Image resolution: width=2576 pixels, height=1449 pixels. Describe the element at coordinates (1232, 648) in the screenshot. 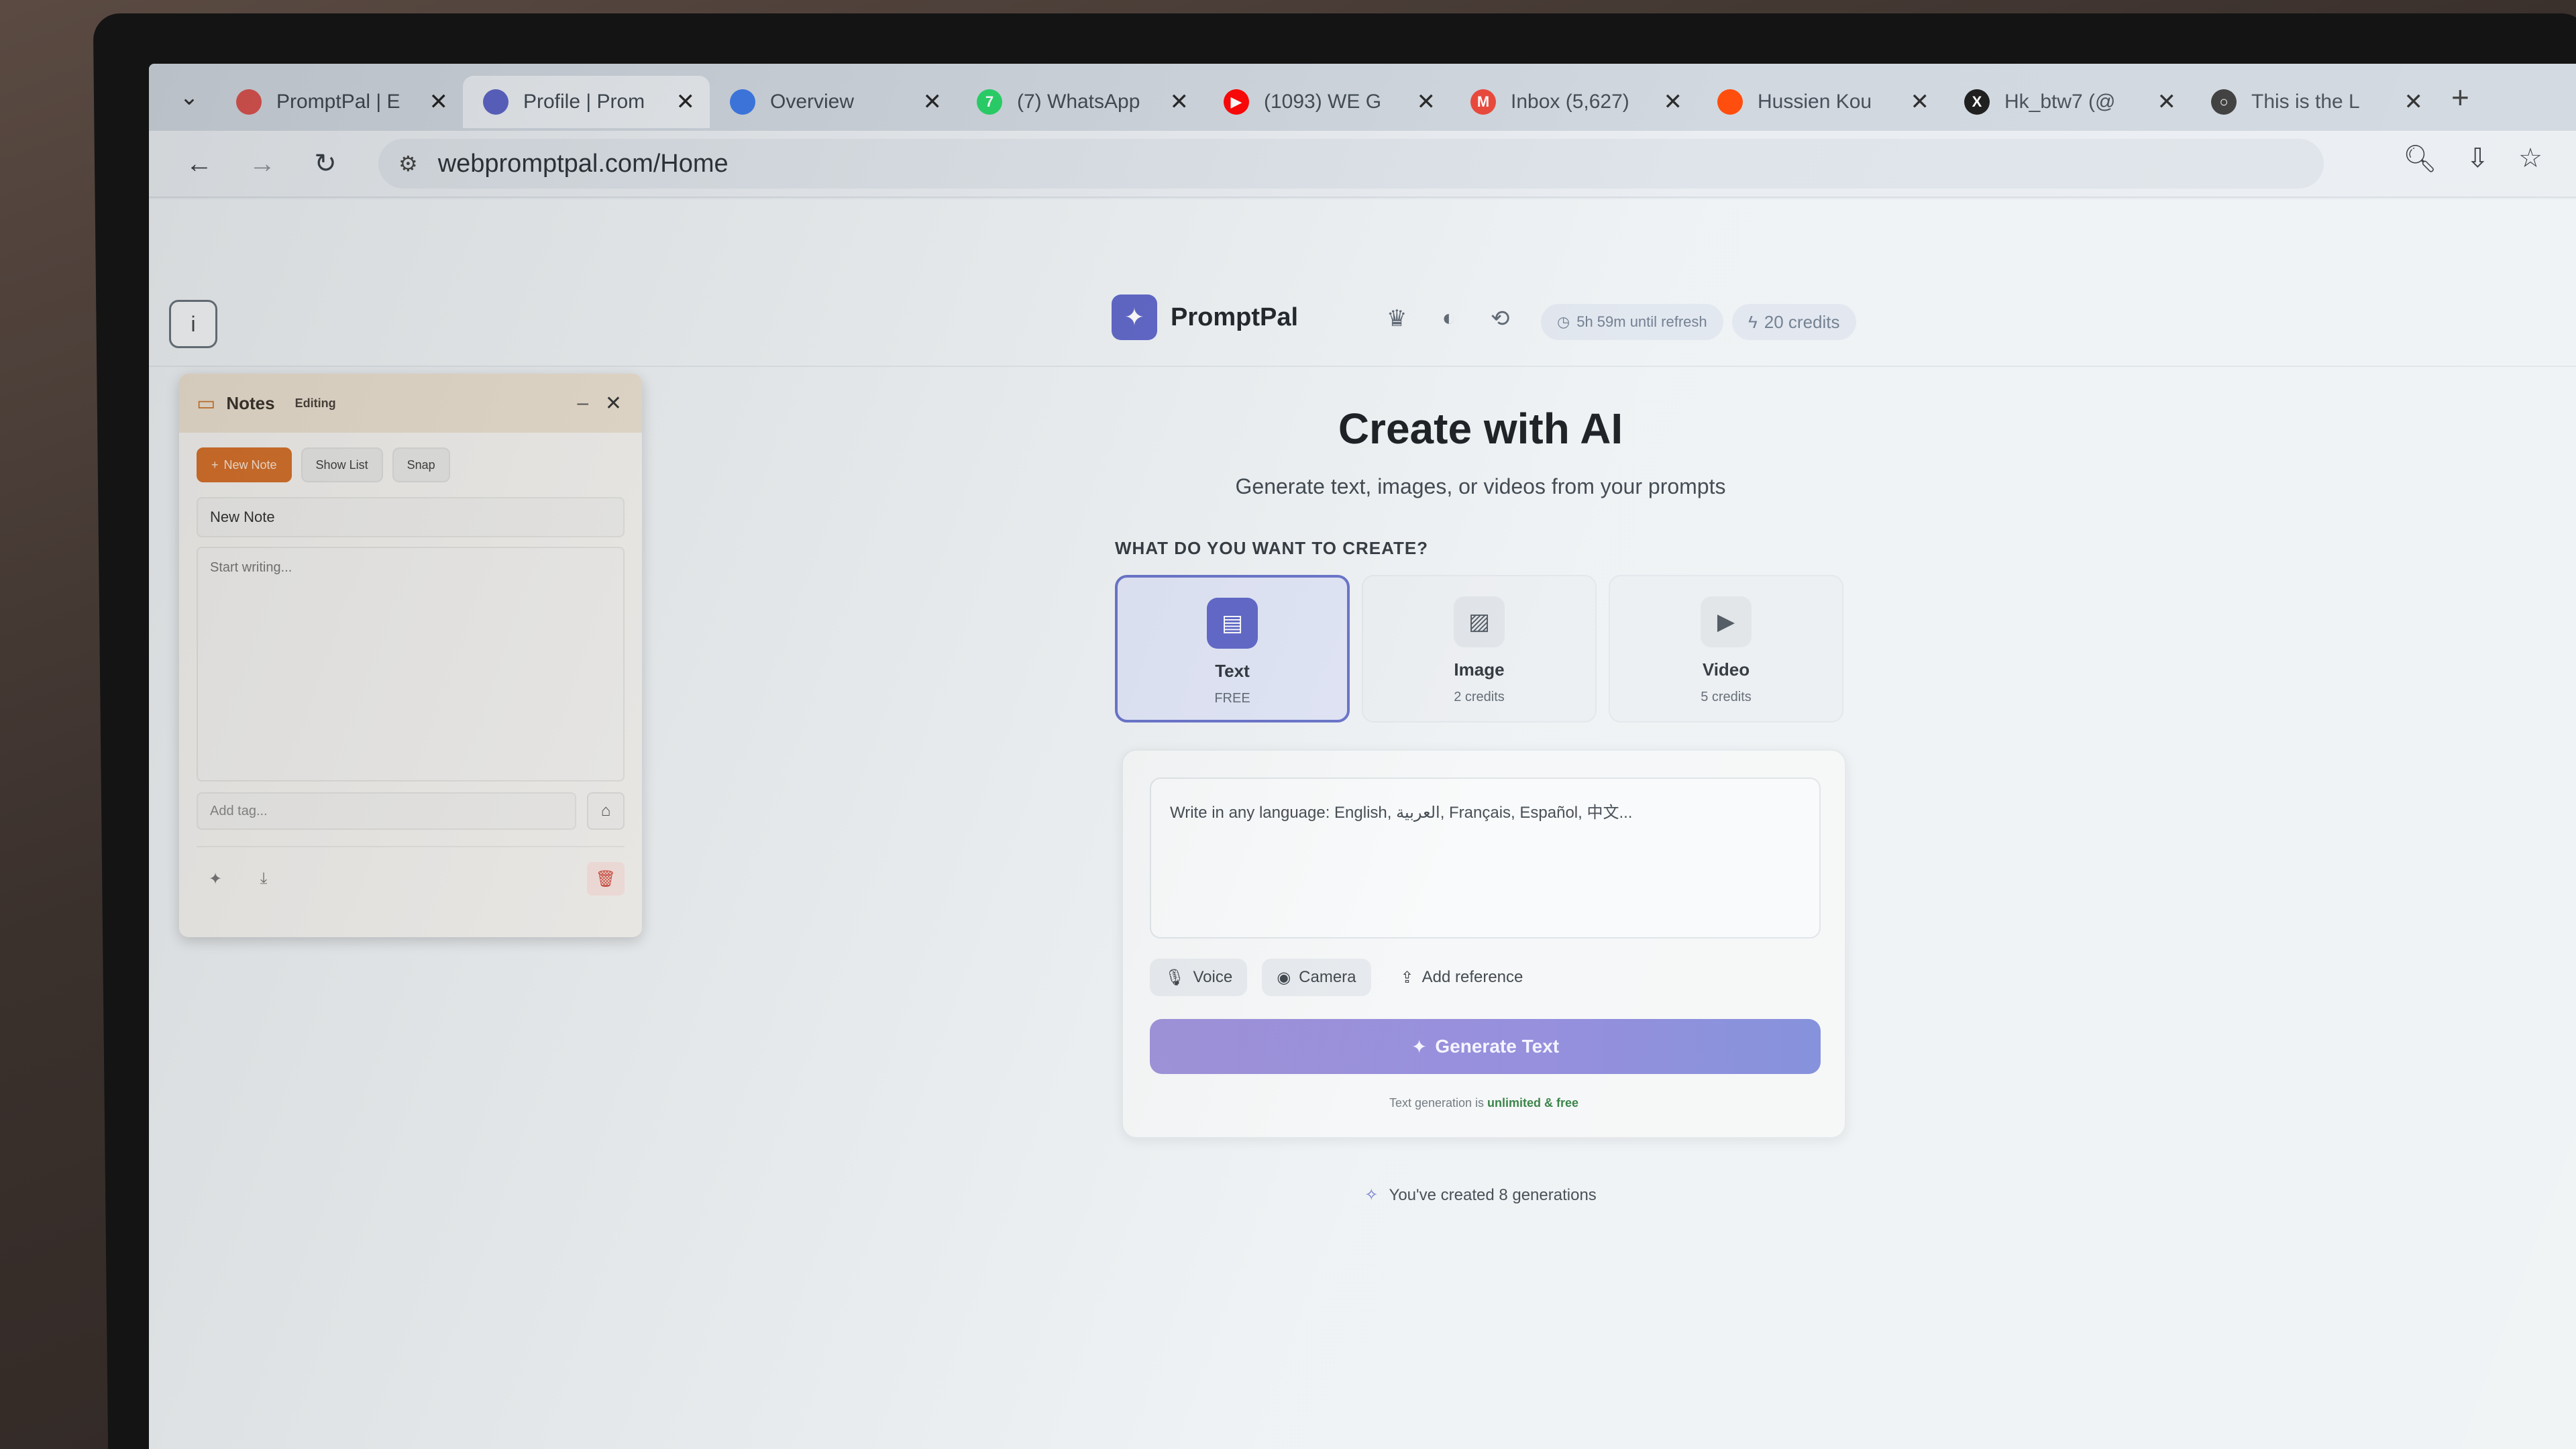

I see `type-card-text: ▤ Text FREE` at that location.